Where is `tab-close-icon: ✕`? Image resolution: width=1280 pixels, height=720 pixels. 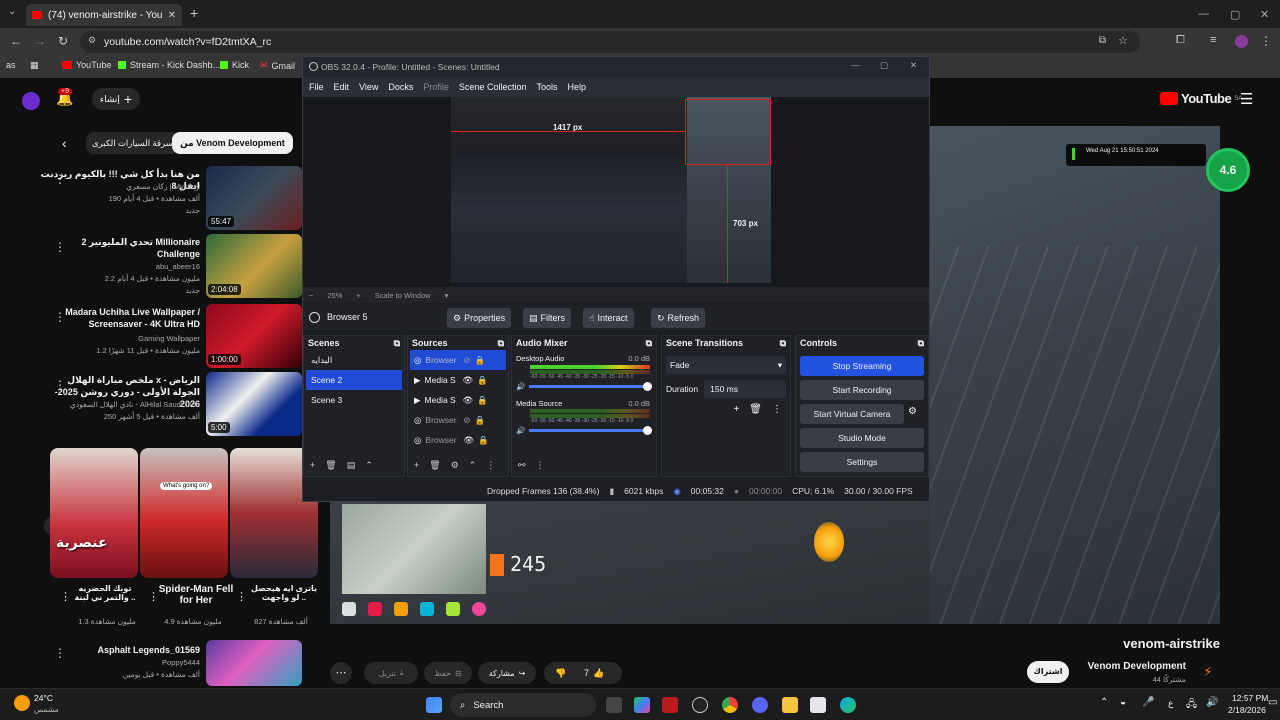 tab-close-icon: ✕ is located at coordinates (172, 15).